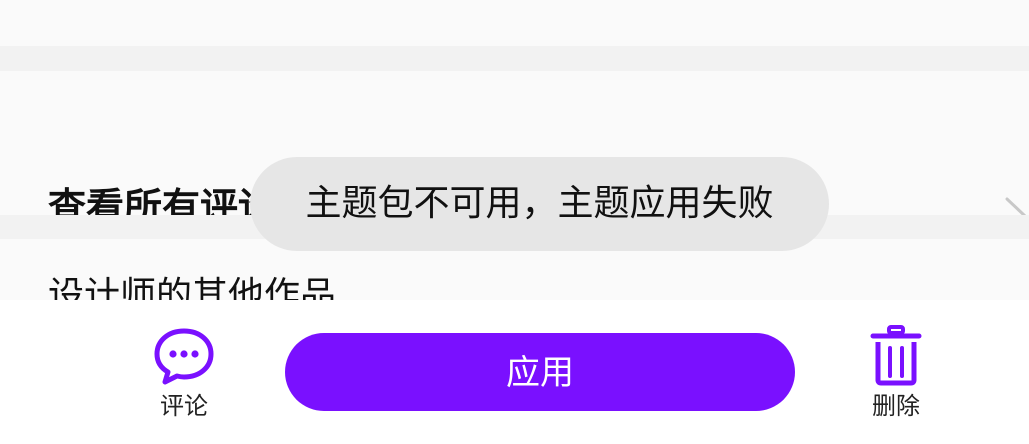 This screenshot has height=444, width=1029. Describe the element at coordinates (192, 287) in the screenshot. I see `other-works-title: 设计师的其他作品` at that location.